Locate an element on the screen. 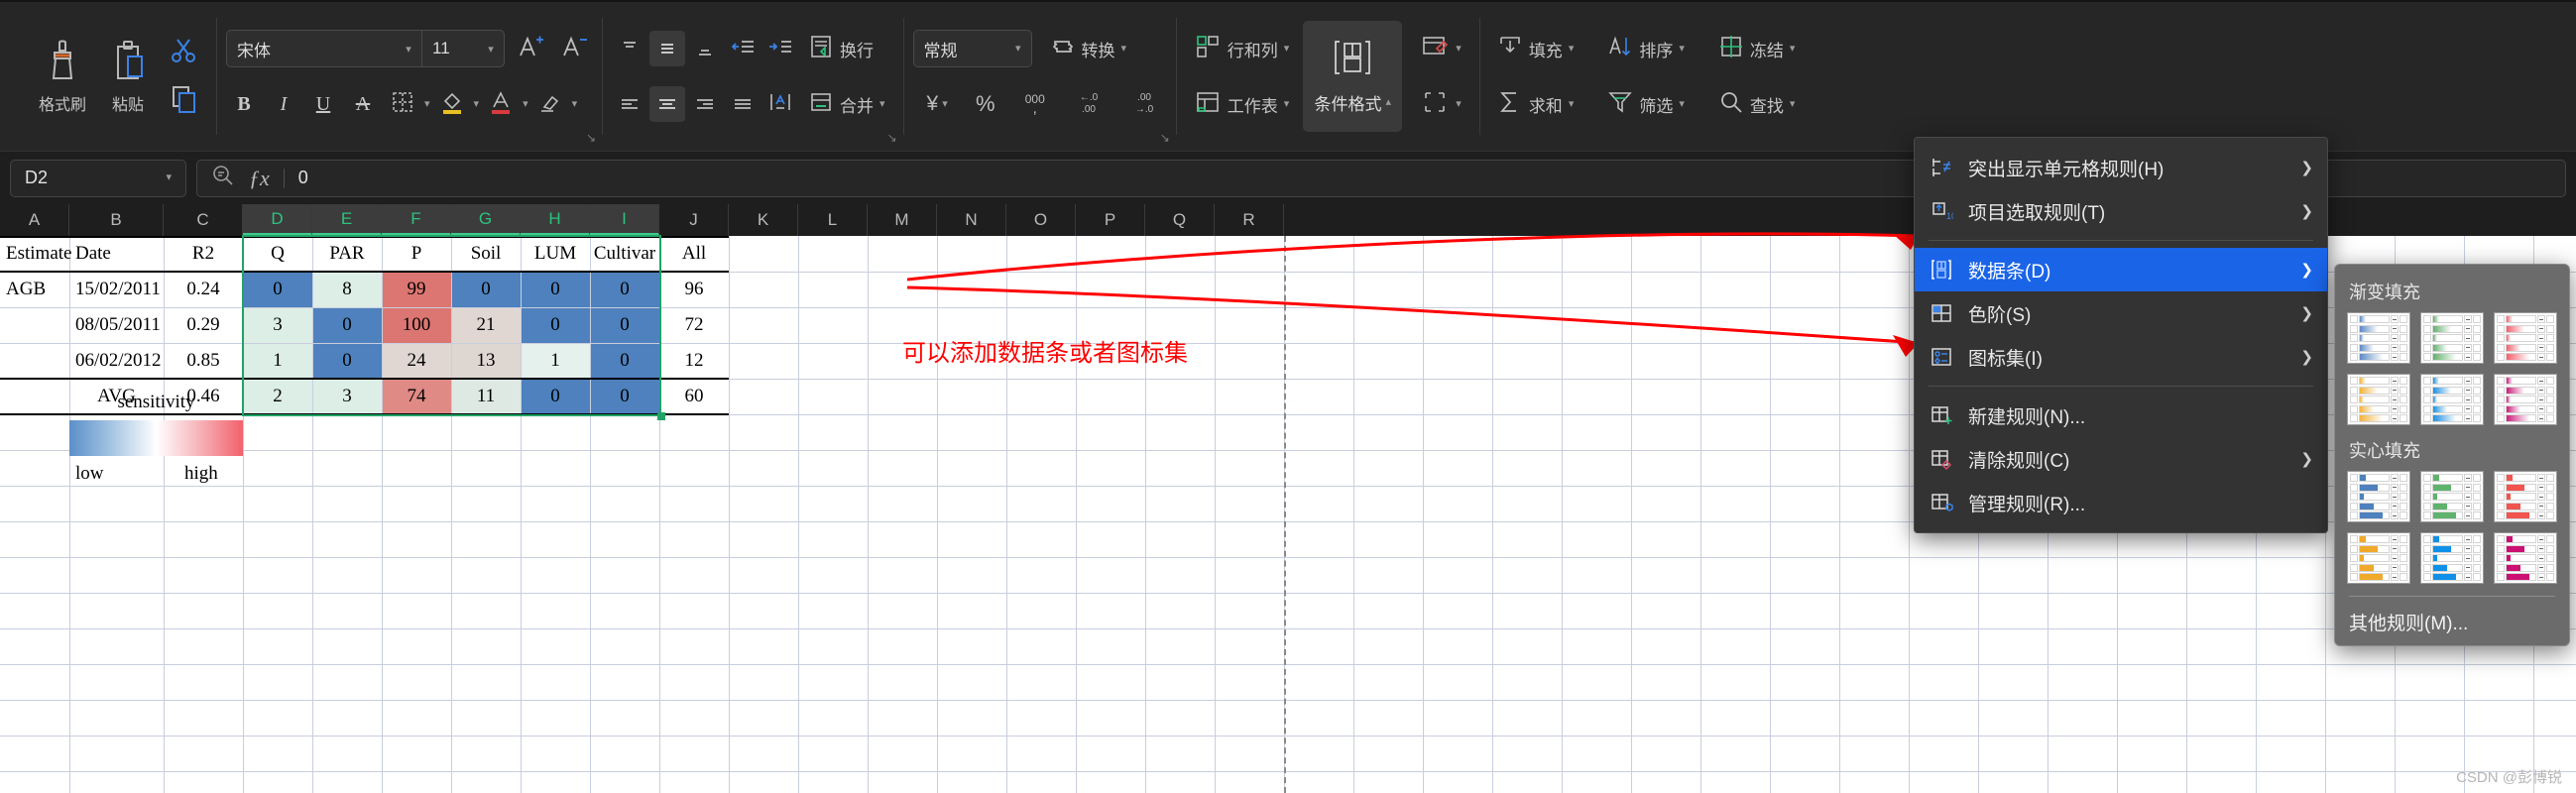 This screenshot has width=2576, height=793. cell-C3: 0.29 is located at coordinates (203, 325).